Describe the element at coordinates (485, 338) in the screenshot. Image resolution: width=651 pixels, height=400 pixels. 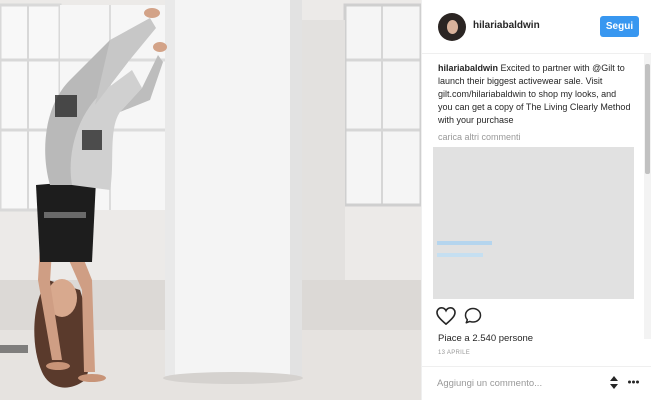
I see `likes-count: Piace a 2.540 persone` at that location.